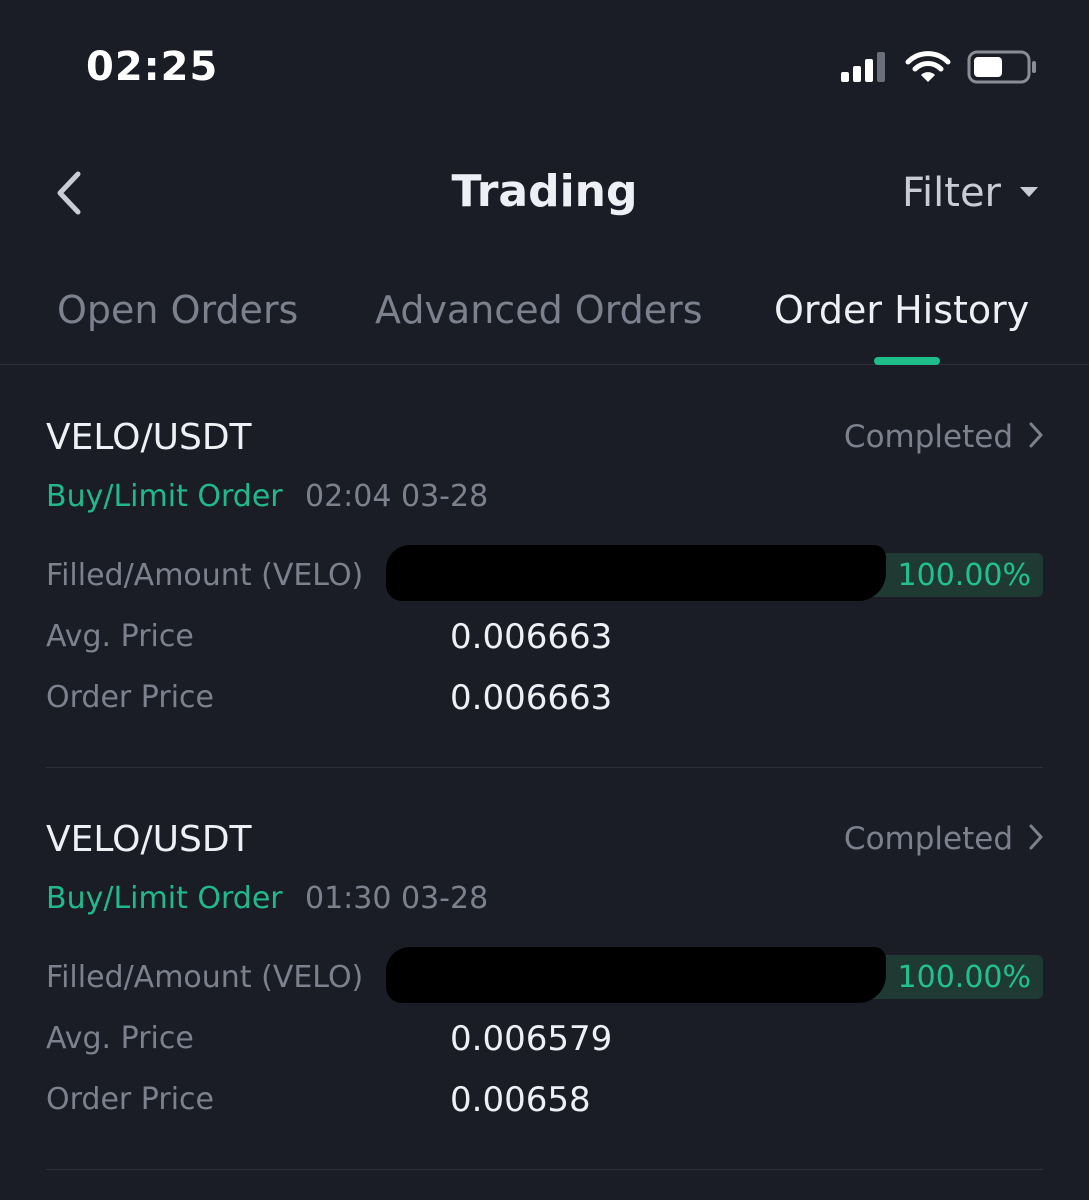 The width and height of the screenshot is (1089, 1200). Describe the element at coordinates (544, 65) in the screenshot. I see `status-bar: 02:25` at that location.